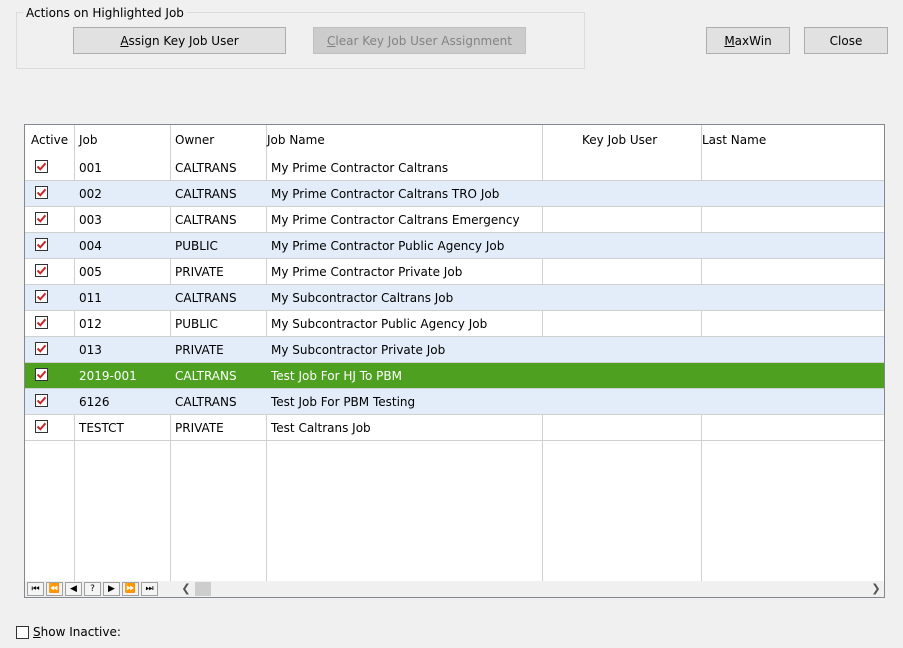 This screenshot has height=648, width=903. What do you see at coordinates (331, 40) in the screenshot?
I see `clear-hotkey: C` at bounding box center [331, 40].